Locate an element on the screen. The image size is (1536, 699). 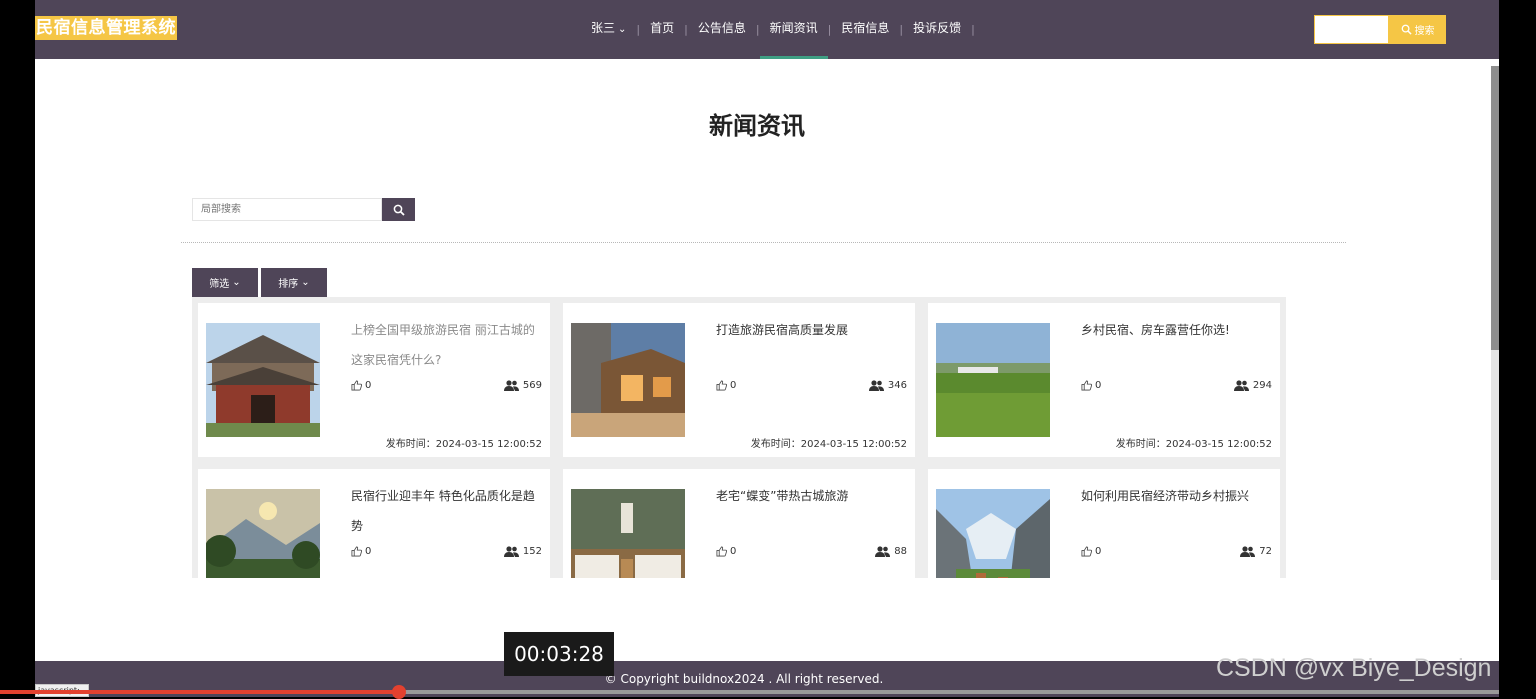
header-search: 搜索 is located at coordinates (1380, 29).